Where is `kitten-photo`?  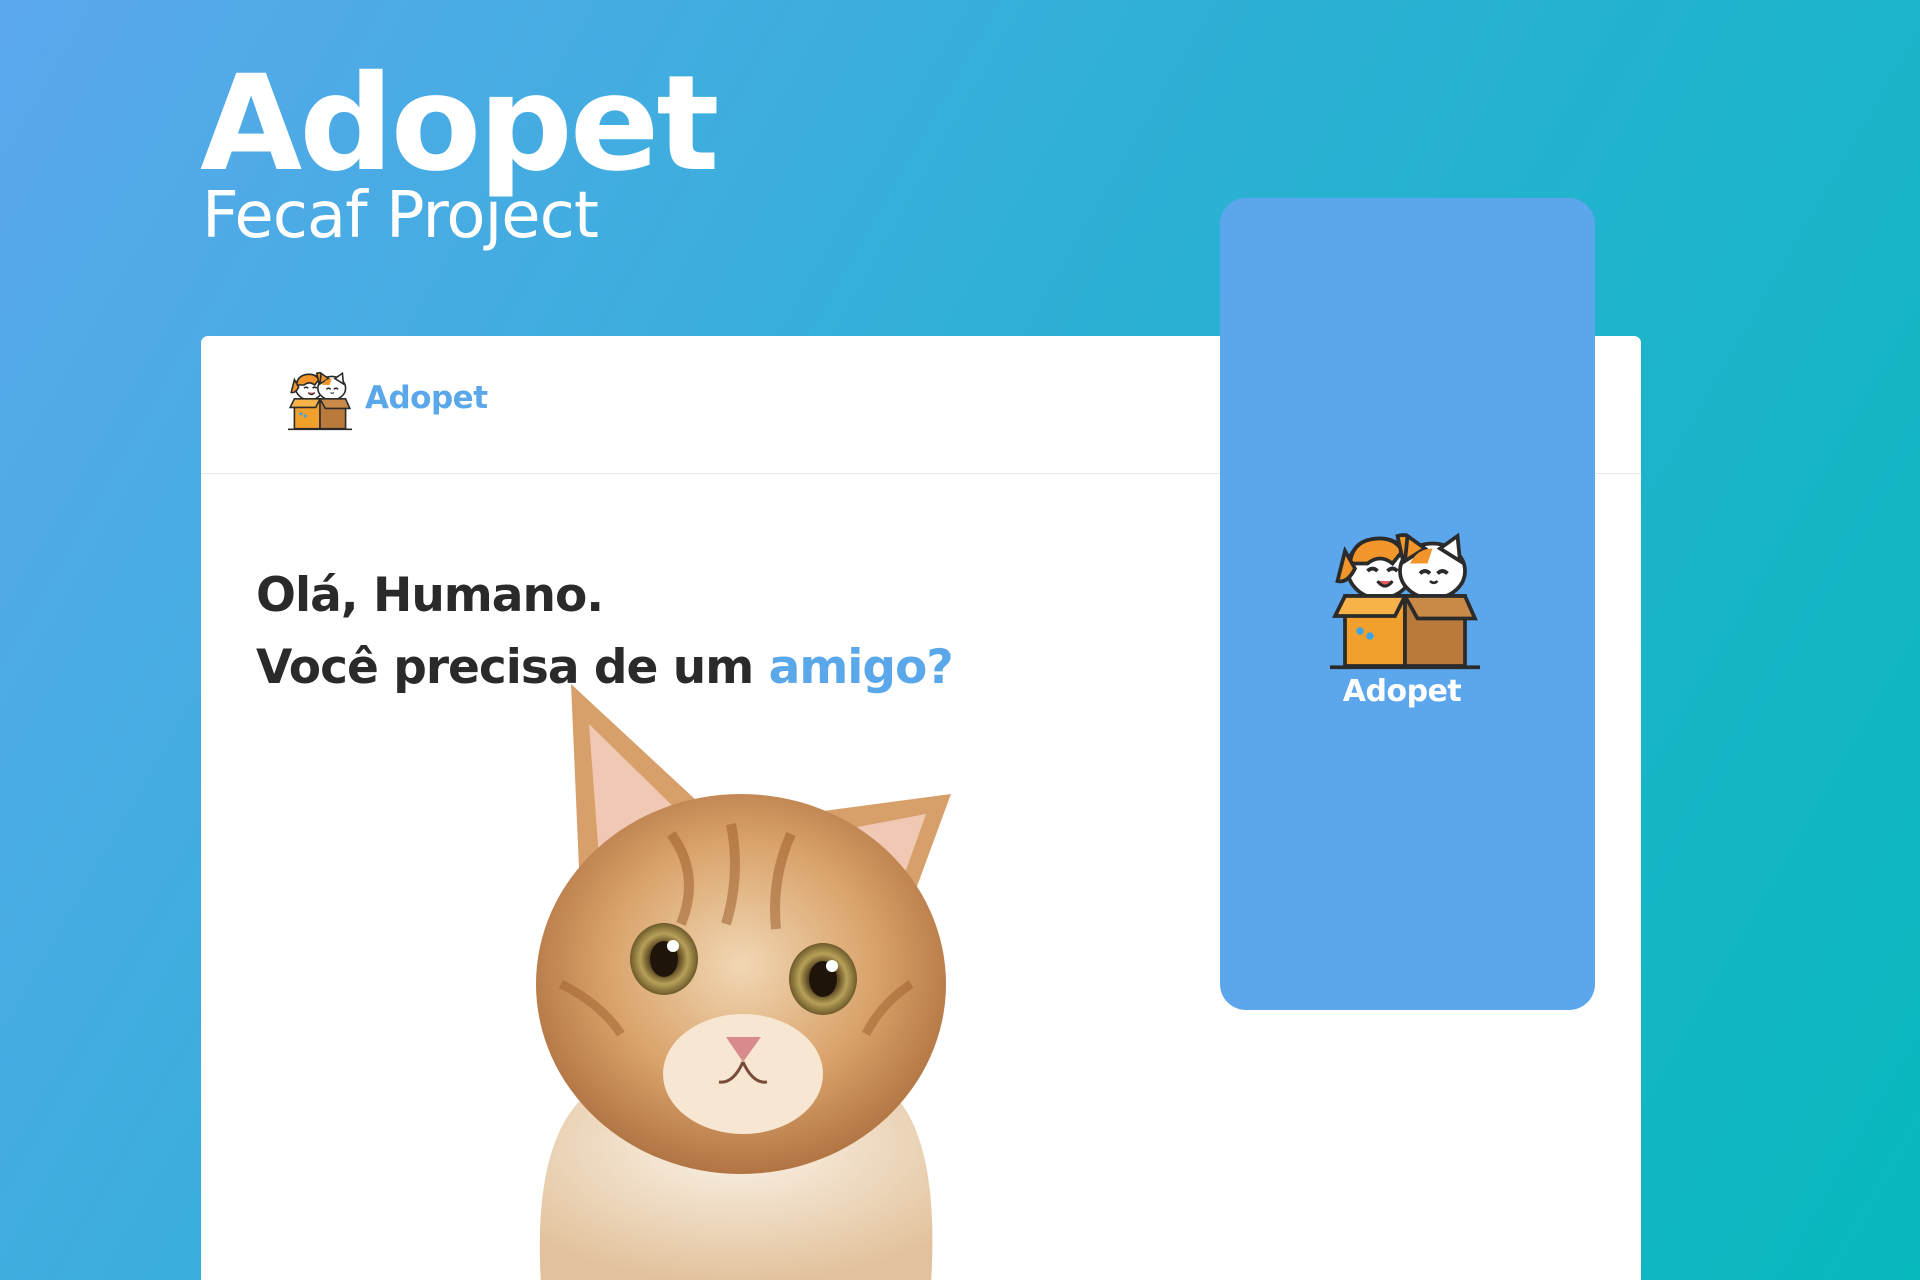
kitten-photo is located at coordinates (743, 982).